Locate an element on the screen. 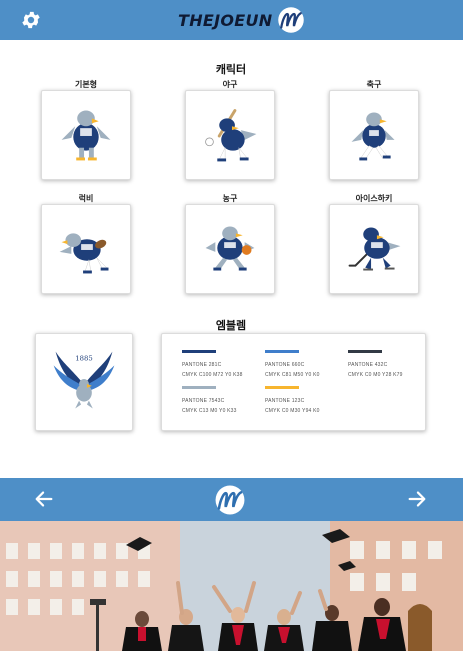 The width and height of the screenshot is (463, 651). character-label-soccer: 축구 is located at coordinates (374, 84).